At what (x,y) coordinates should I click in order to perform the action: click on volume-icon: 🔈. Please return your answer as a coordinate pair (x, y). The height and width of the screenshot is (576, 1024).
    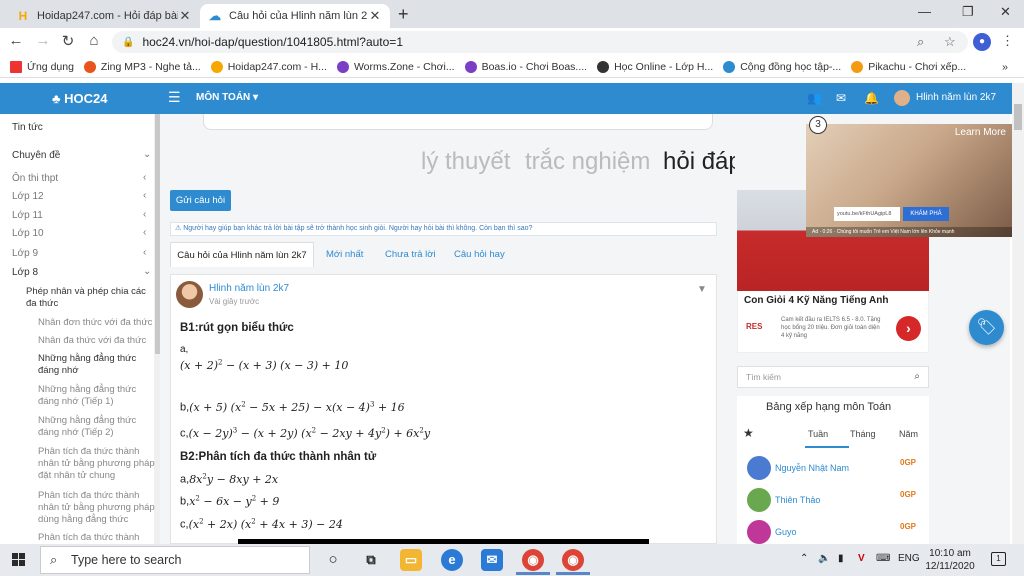
    Looking at the image, I should click on (824, 558).